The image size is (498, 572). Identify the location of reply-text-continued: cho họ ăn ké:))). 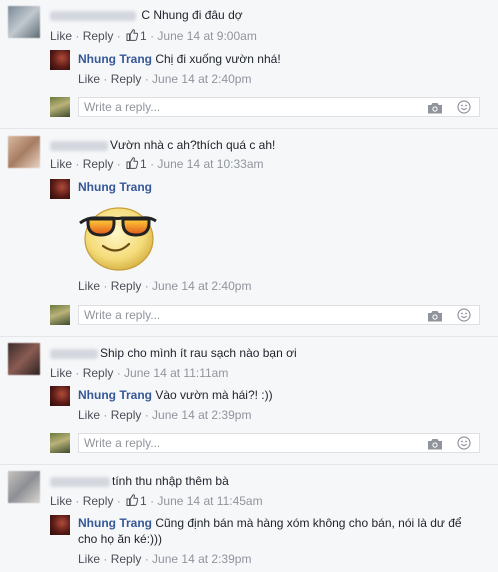
(120, 539).